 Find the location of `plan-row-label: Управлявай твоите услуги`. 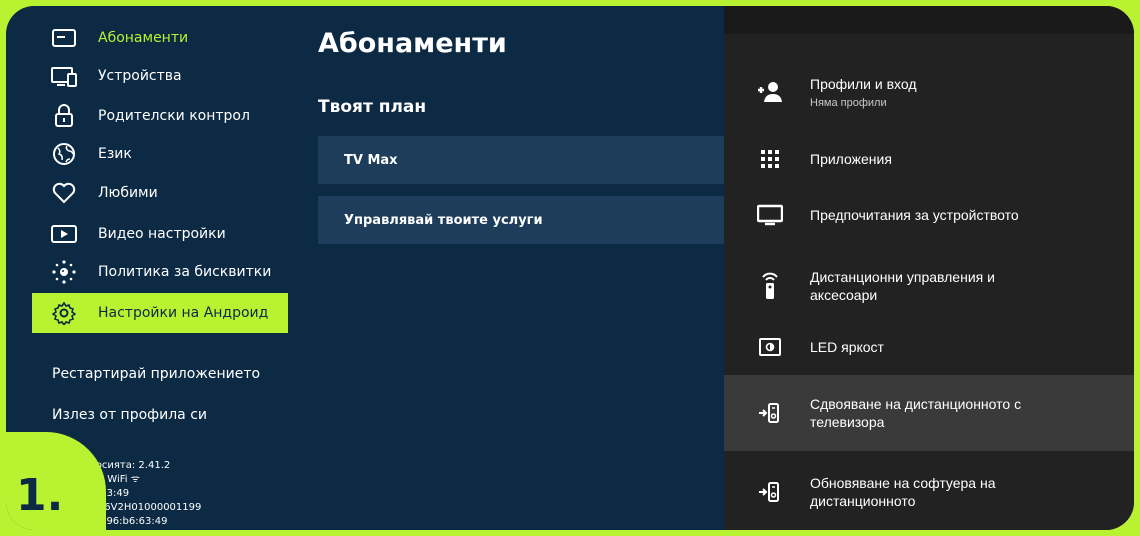

plan-row-label: Управлявай твоите услуги is located at coordinates (443, 220).